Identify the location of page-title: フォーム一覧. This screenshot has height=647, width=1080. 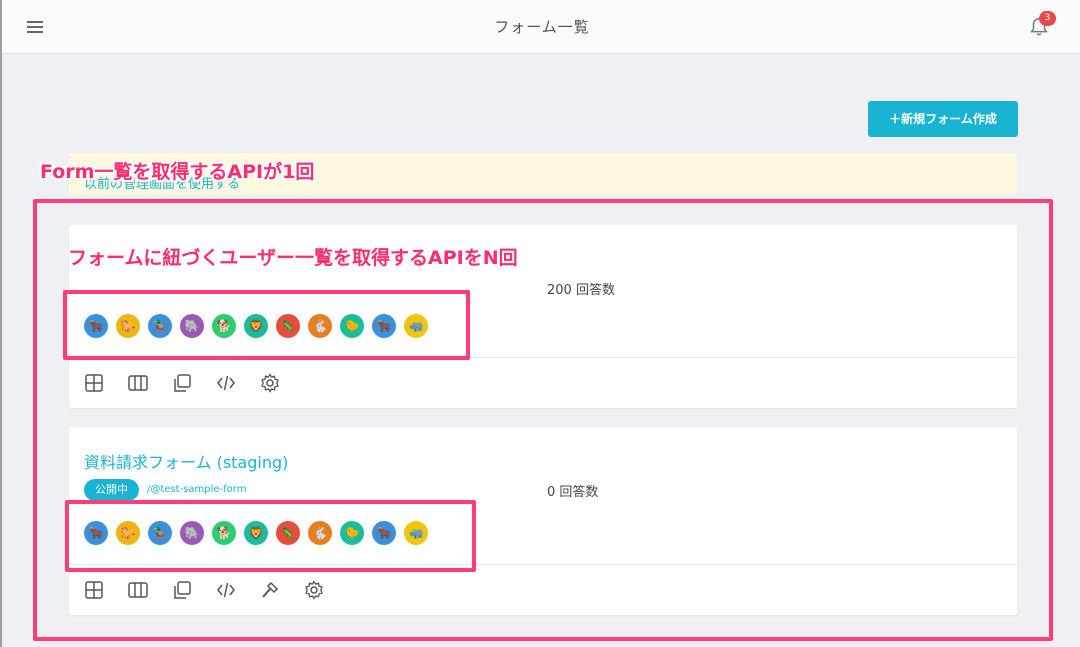
(542, 27).